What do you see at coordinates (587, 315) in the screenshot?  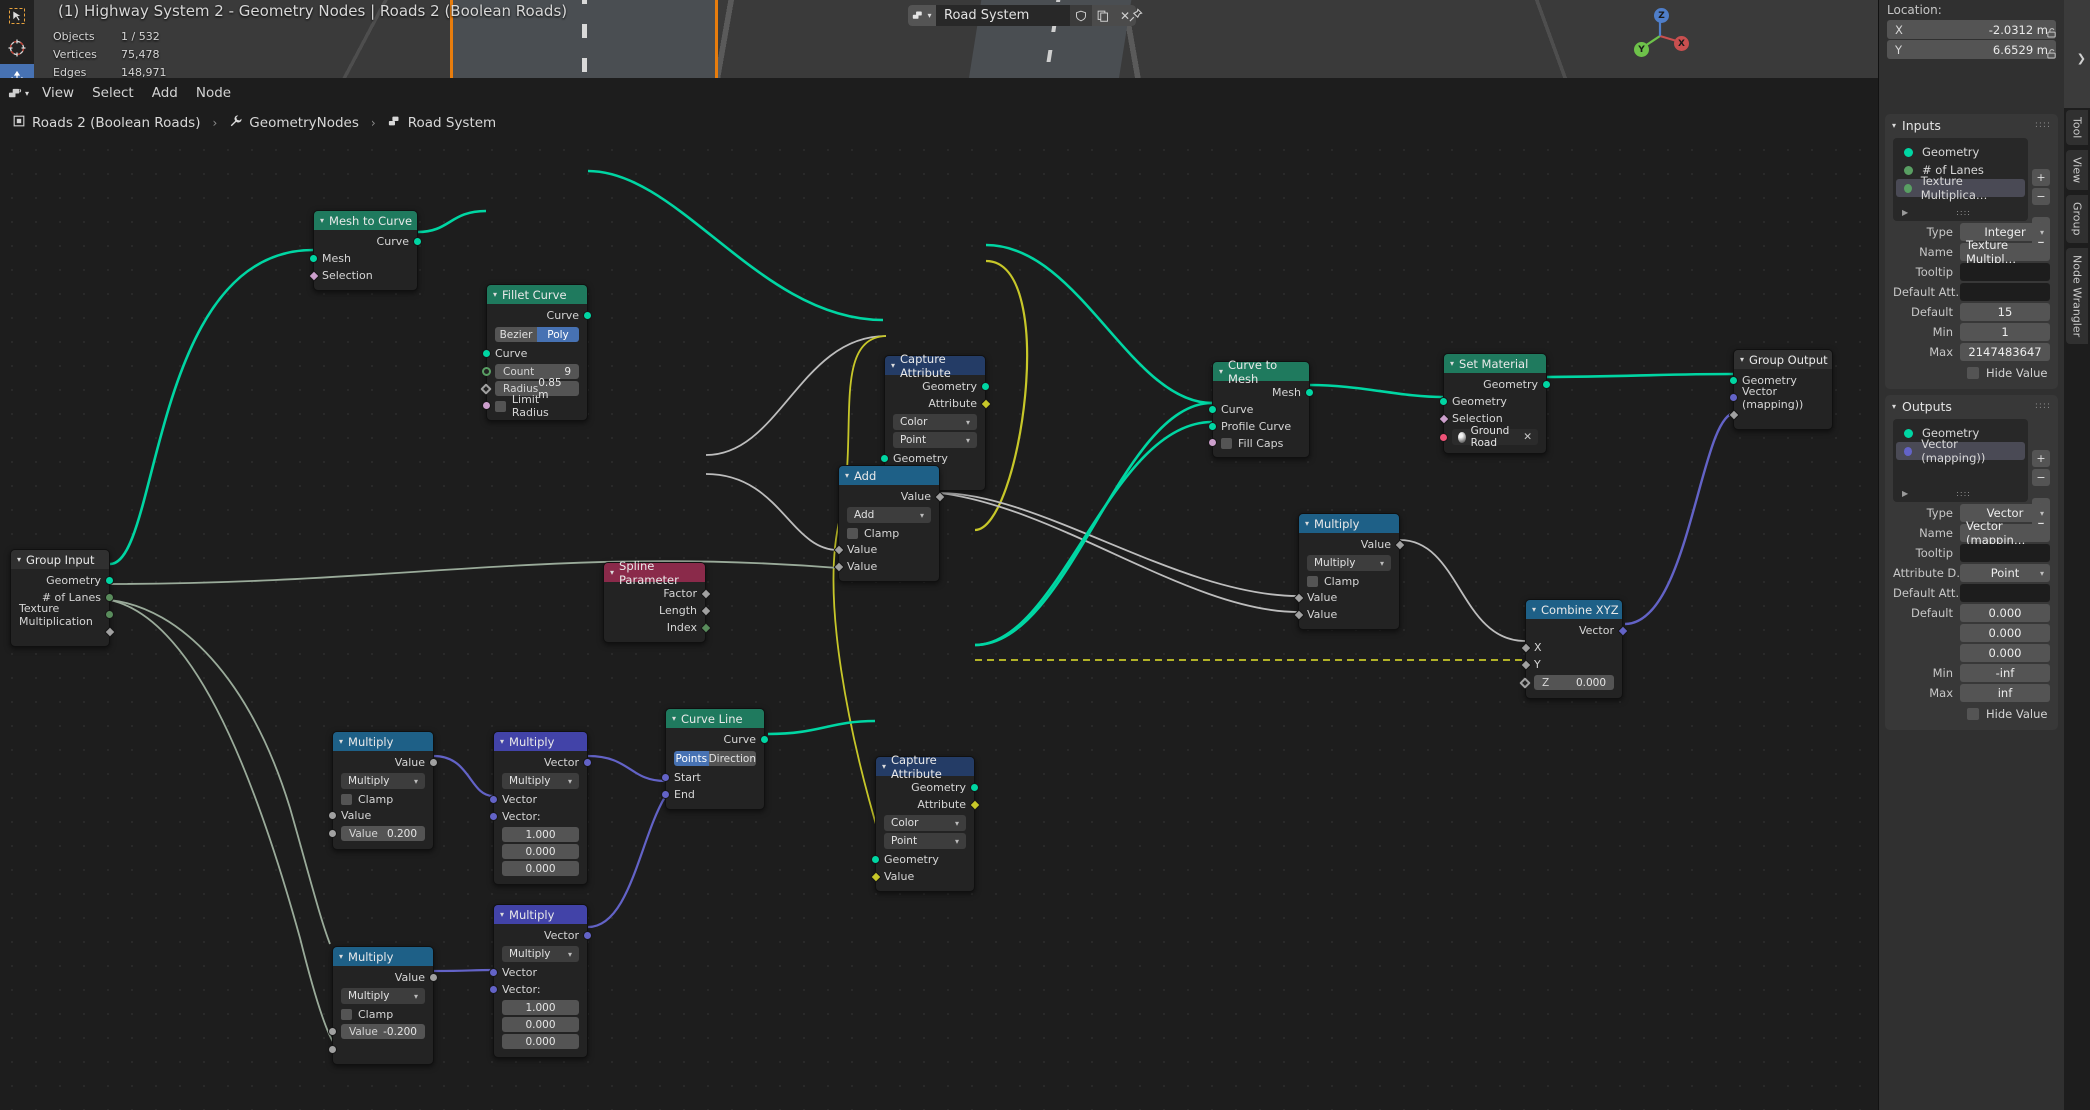 I see `socket-curve-out` at bounding box center [587, 315].